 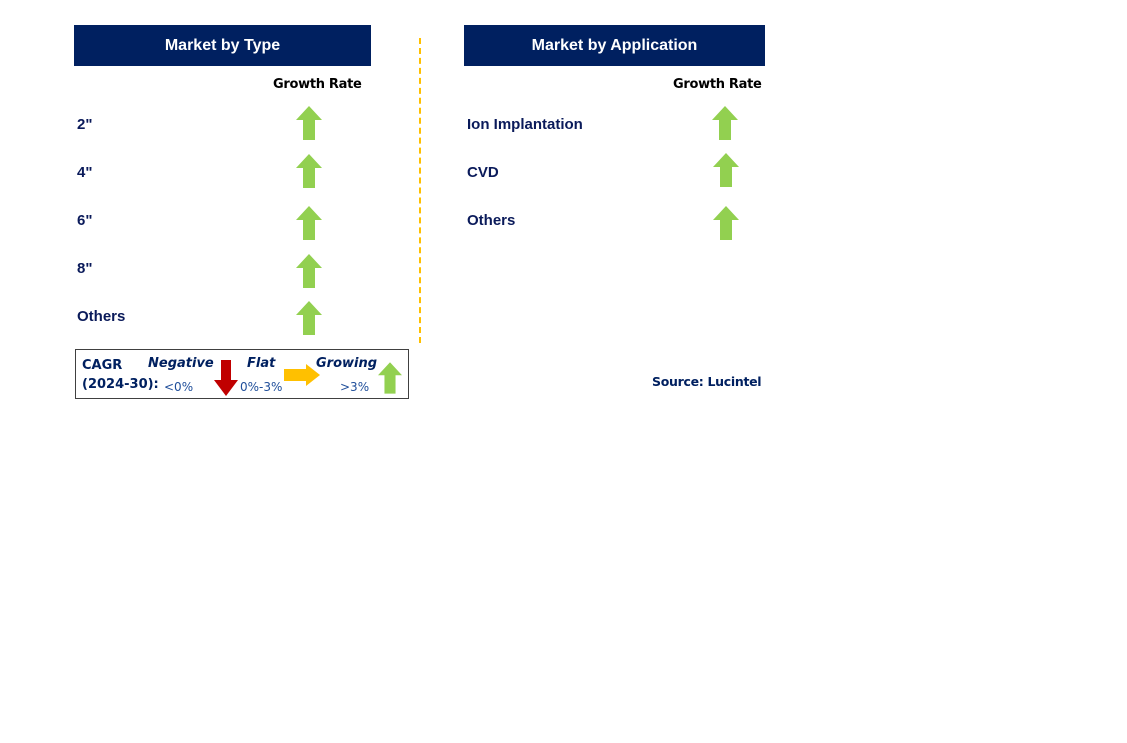 What do you see at coordinates (525, 124) in the screenshot?
I see `application-row-label: Ion Implantation` at bounding box center [525, 124].